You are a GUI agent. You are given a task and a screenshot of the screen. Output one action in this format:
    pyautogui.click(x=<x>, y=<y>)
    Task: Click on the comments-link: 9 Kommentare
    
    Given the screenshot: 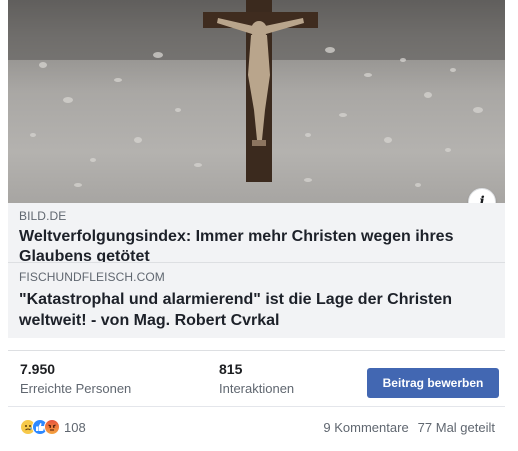 What is the action you would take?
    pyautogui.click(x=365, y=427)
    